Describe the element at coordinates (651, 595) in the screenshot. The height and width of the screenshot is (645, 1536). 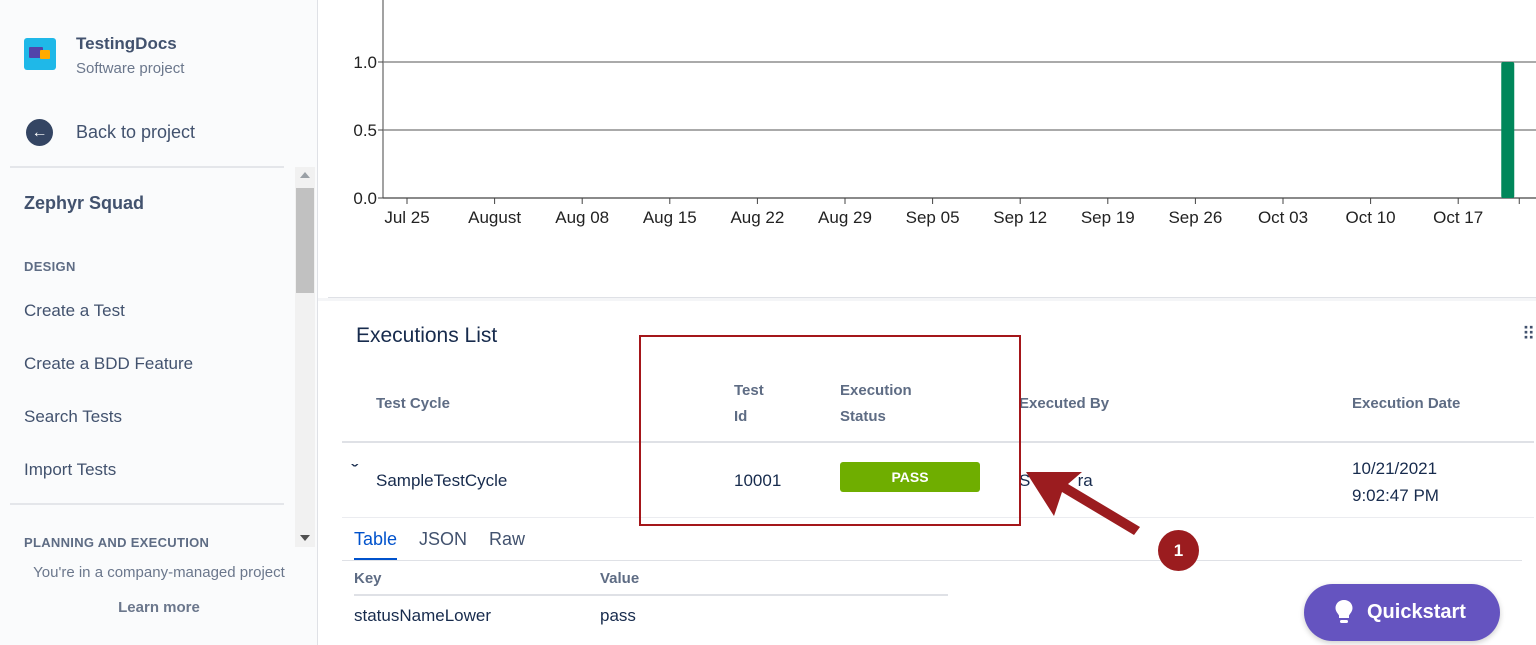
I see `detail-header-divider` at that location.